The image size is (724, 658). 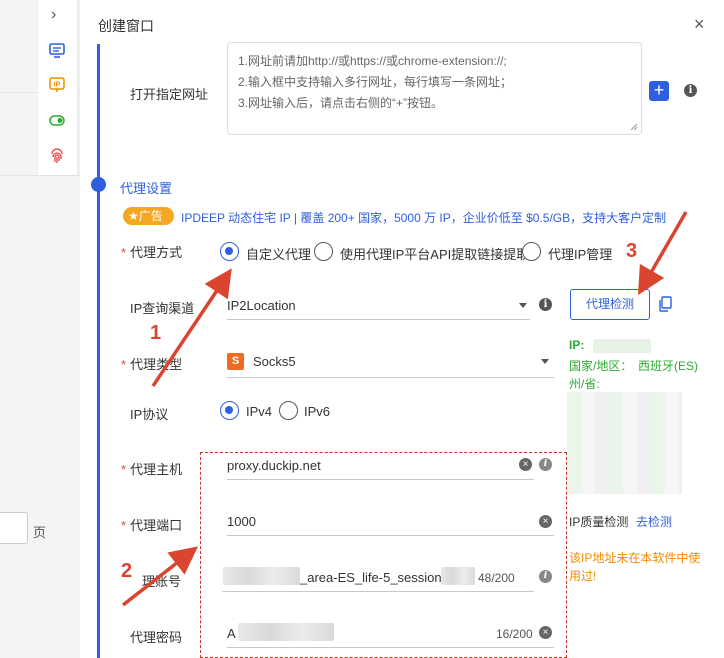 I want to click on ip-channel-label: IP查询渠道, so click(x=162, y=308).